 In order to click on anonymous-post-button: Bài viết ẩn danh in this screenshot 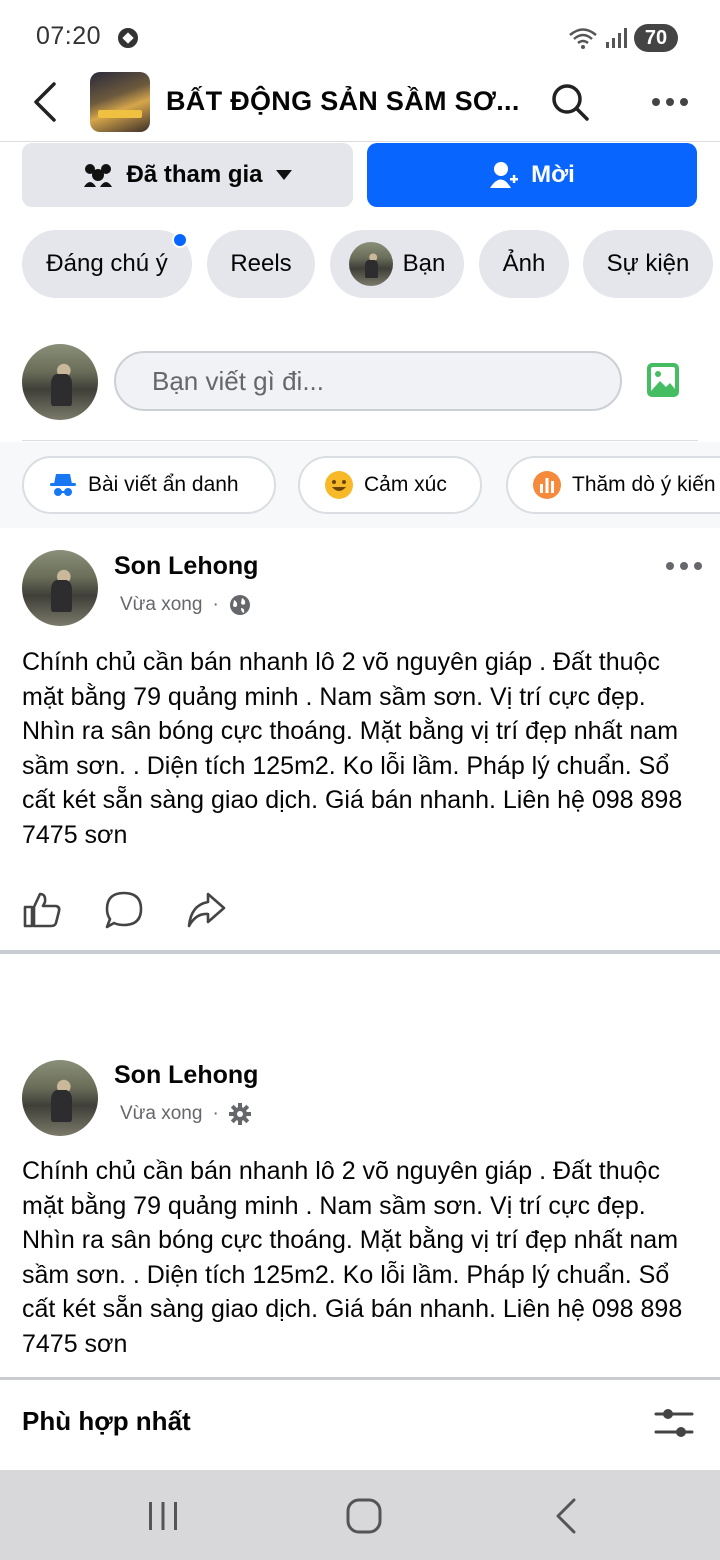, I will do `click(149, 485)`.